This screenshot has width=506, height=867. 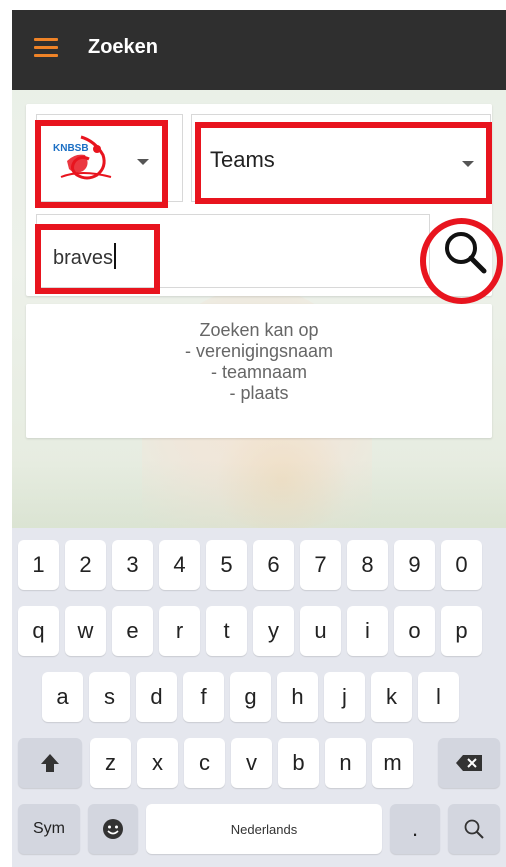 I want to click on key-5: 5, so click(x=226, y=565).